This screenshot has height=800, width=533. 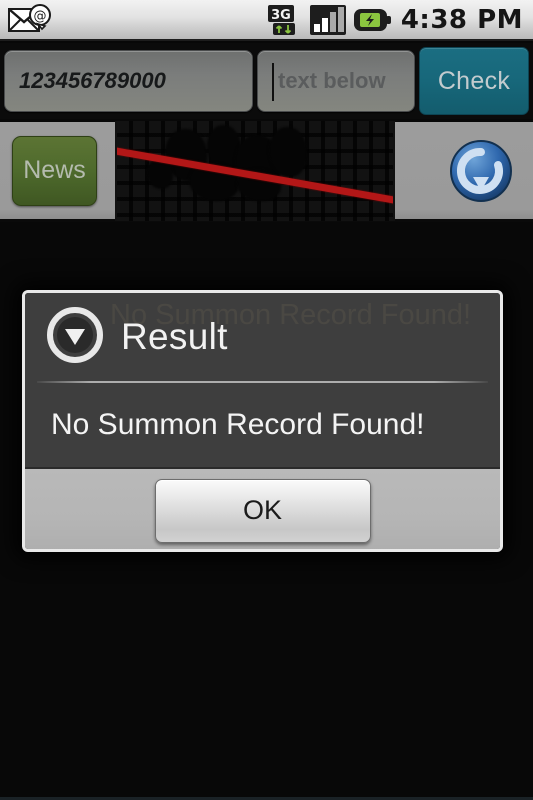 What do you see at coordinates (328, 20) in the screenshot?
I see `signal-bars-icon` at bounding box center [328, 20].